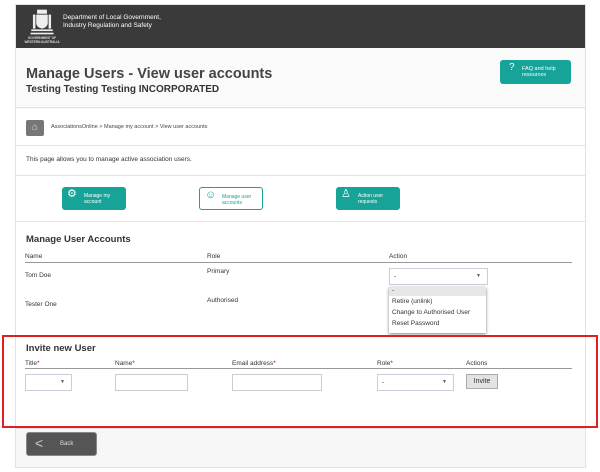 This screenshot has height=472, width=600. Describe the element at coordinates (398, 256) in the screenshot. I see `column-header: Action` at that location.